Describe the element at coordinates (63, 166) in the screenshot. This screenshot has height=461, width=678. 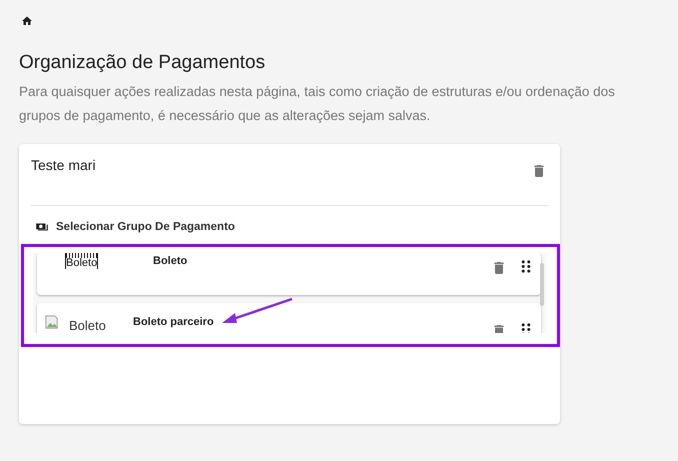
I see `group-name: Teste mari` at that location.